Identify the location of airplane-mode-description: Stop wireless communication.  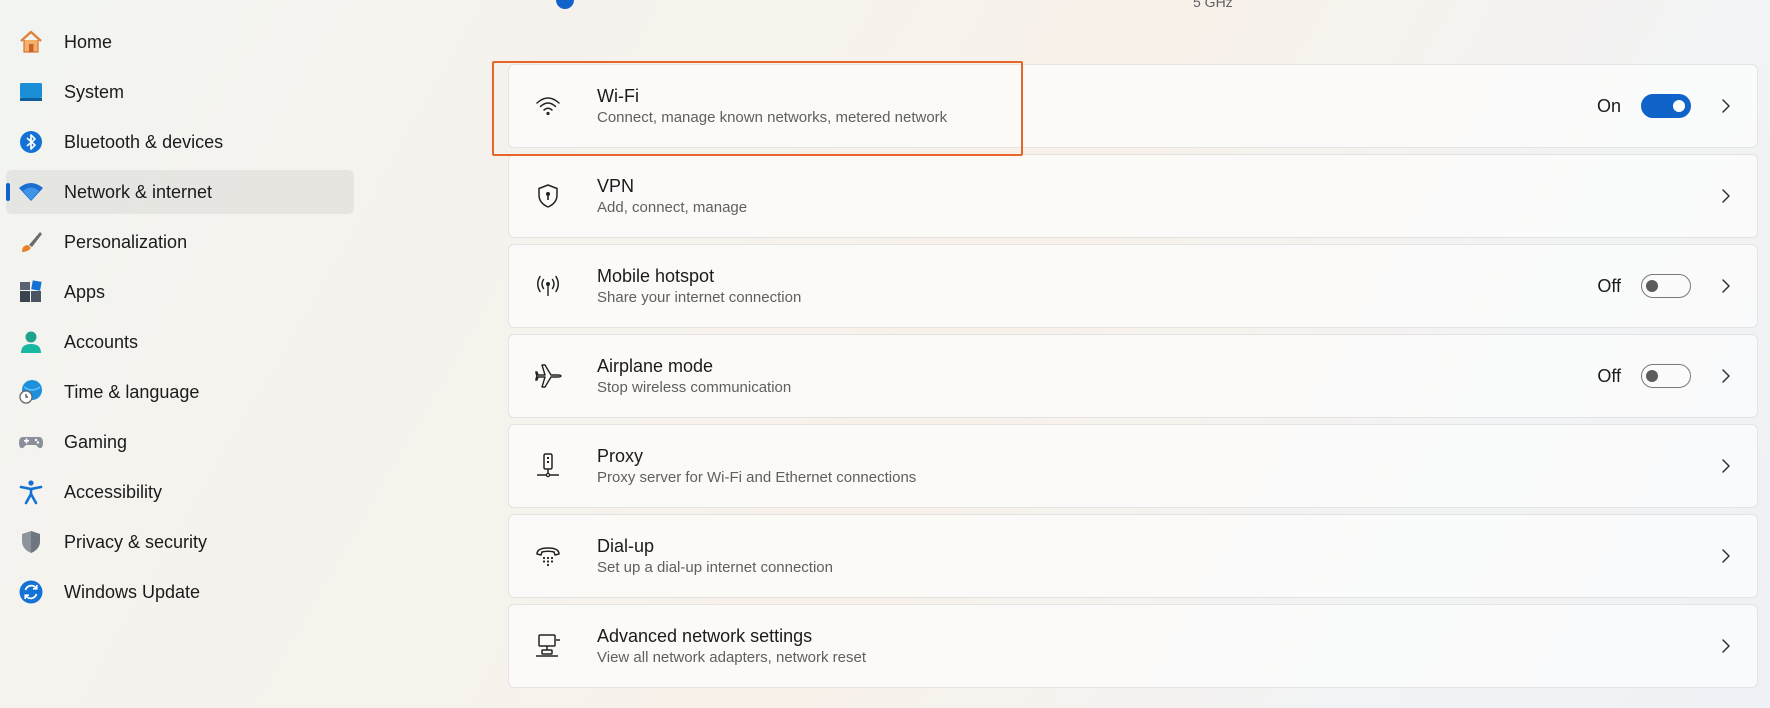
(694, 387).